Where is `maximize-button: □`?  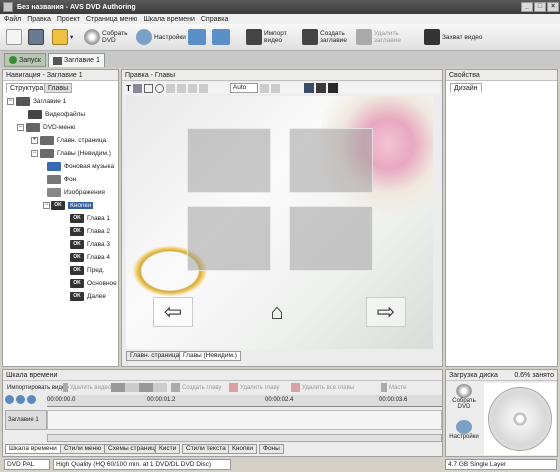
maximize-button: □ is located at coordinates (540, 7).